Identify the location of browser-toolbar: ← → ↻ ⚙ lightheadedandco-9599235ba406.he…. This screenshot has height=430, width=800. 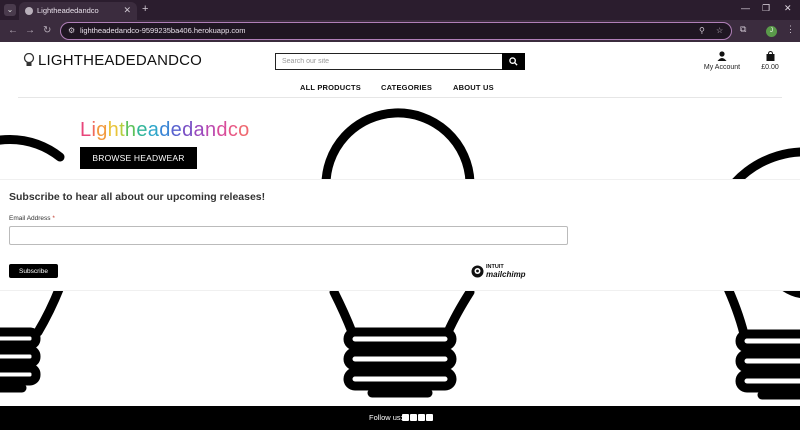
(400, 31).